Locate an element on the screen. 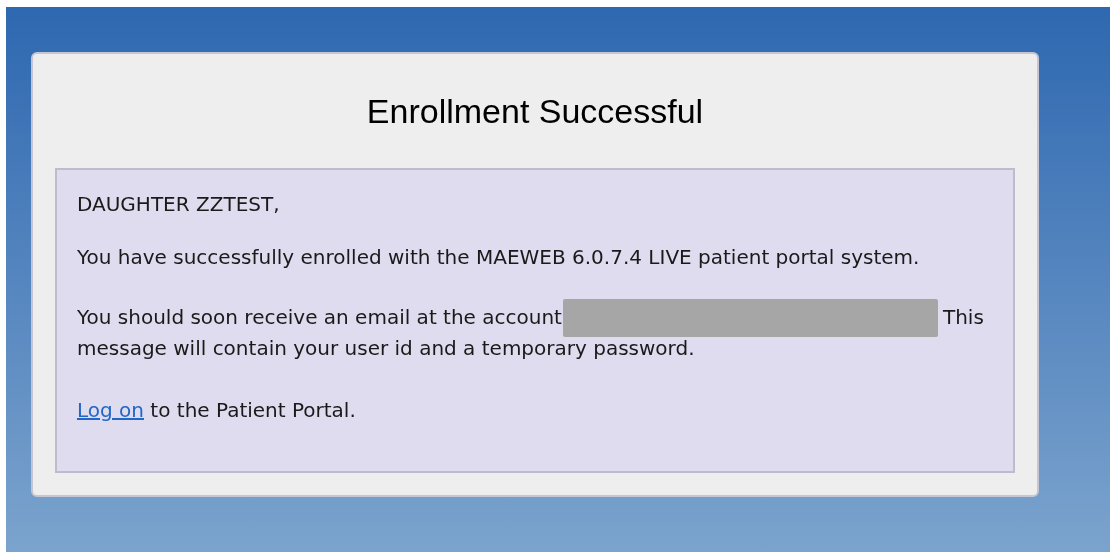  message-paragraph: You should soon receive an email at the account is located at coordinates (319, 316).